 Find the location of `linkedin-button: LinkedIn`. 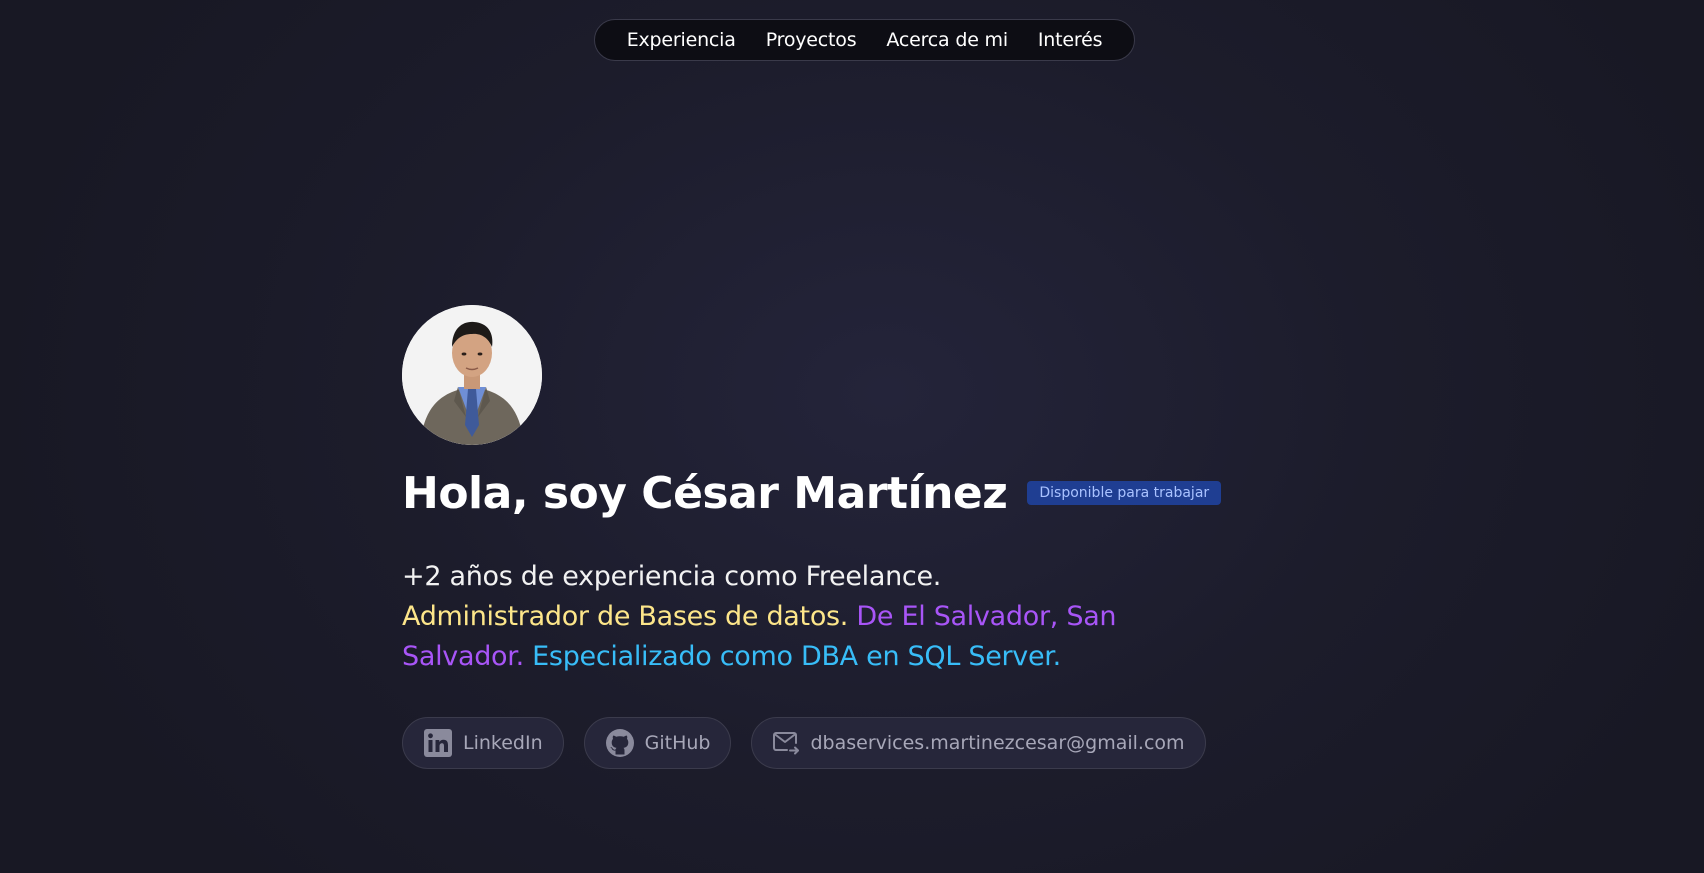

linkedin-button: LinkedIn is located at coordinates (483, 743).